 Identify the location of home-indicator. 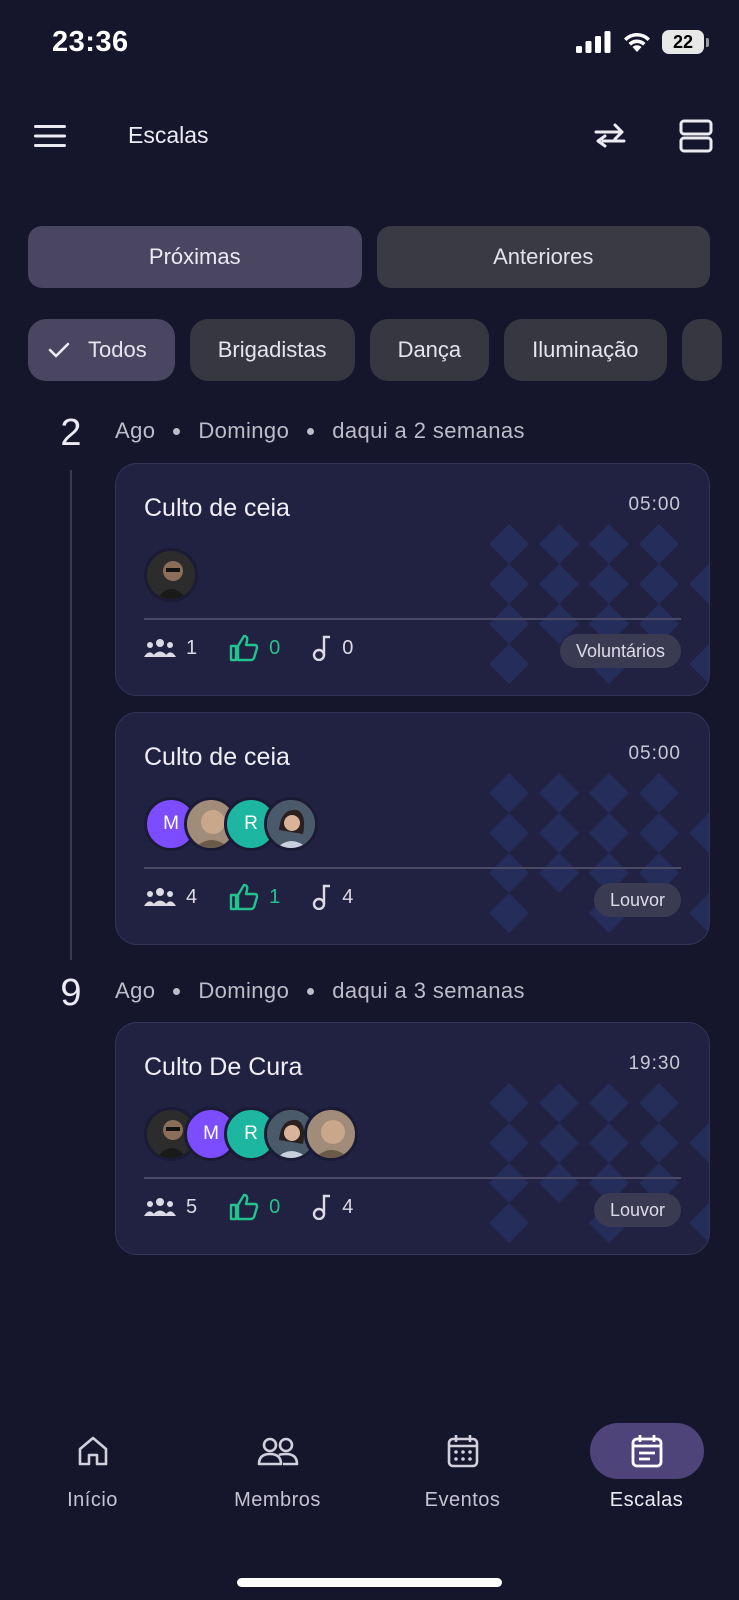
(369, 1582).